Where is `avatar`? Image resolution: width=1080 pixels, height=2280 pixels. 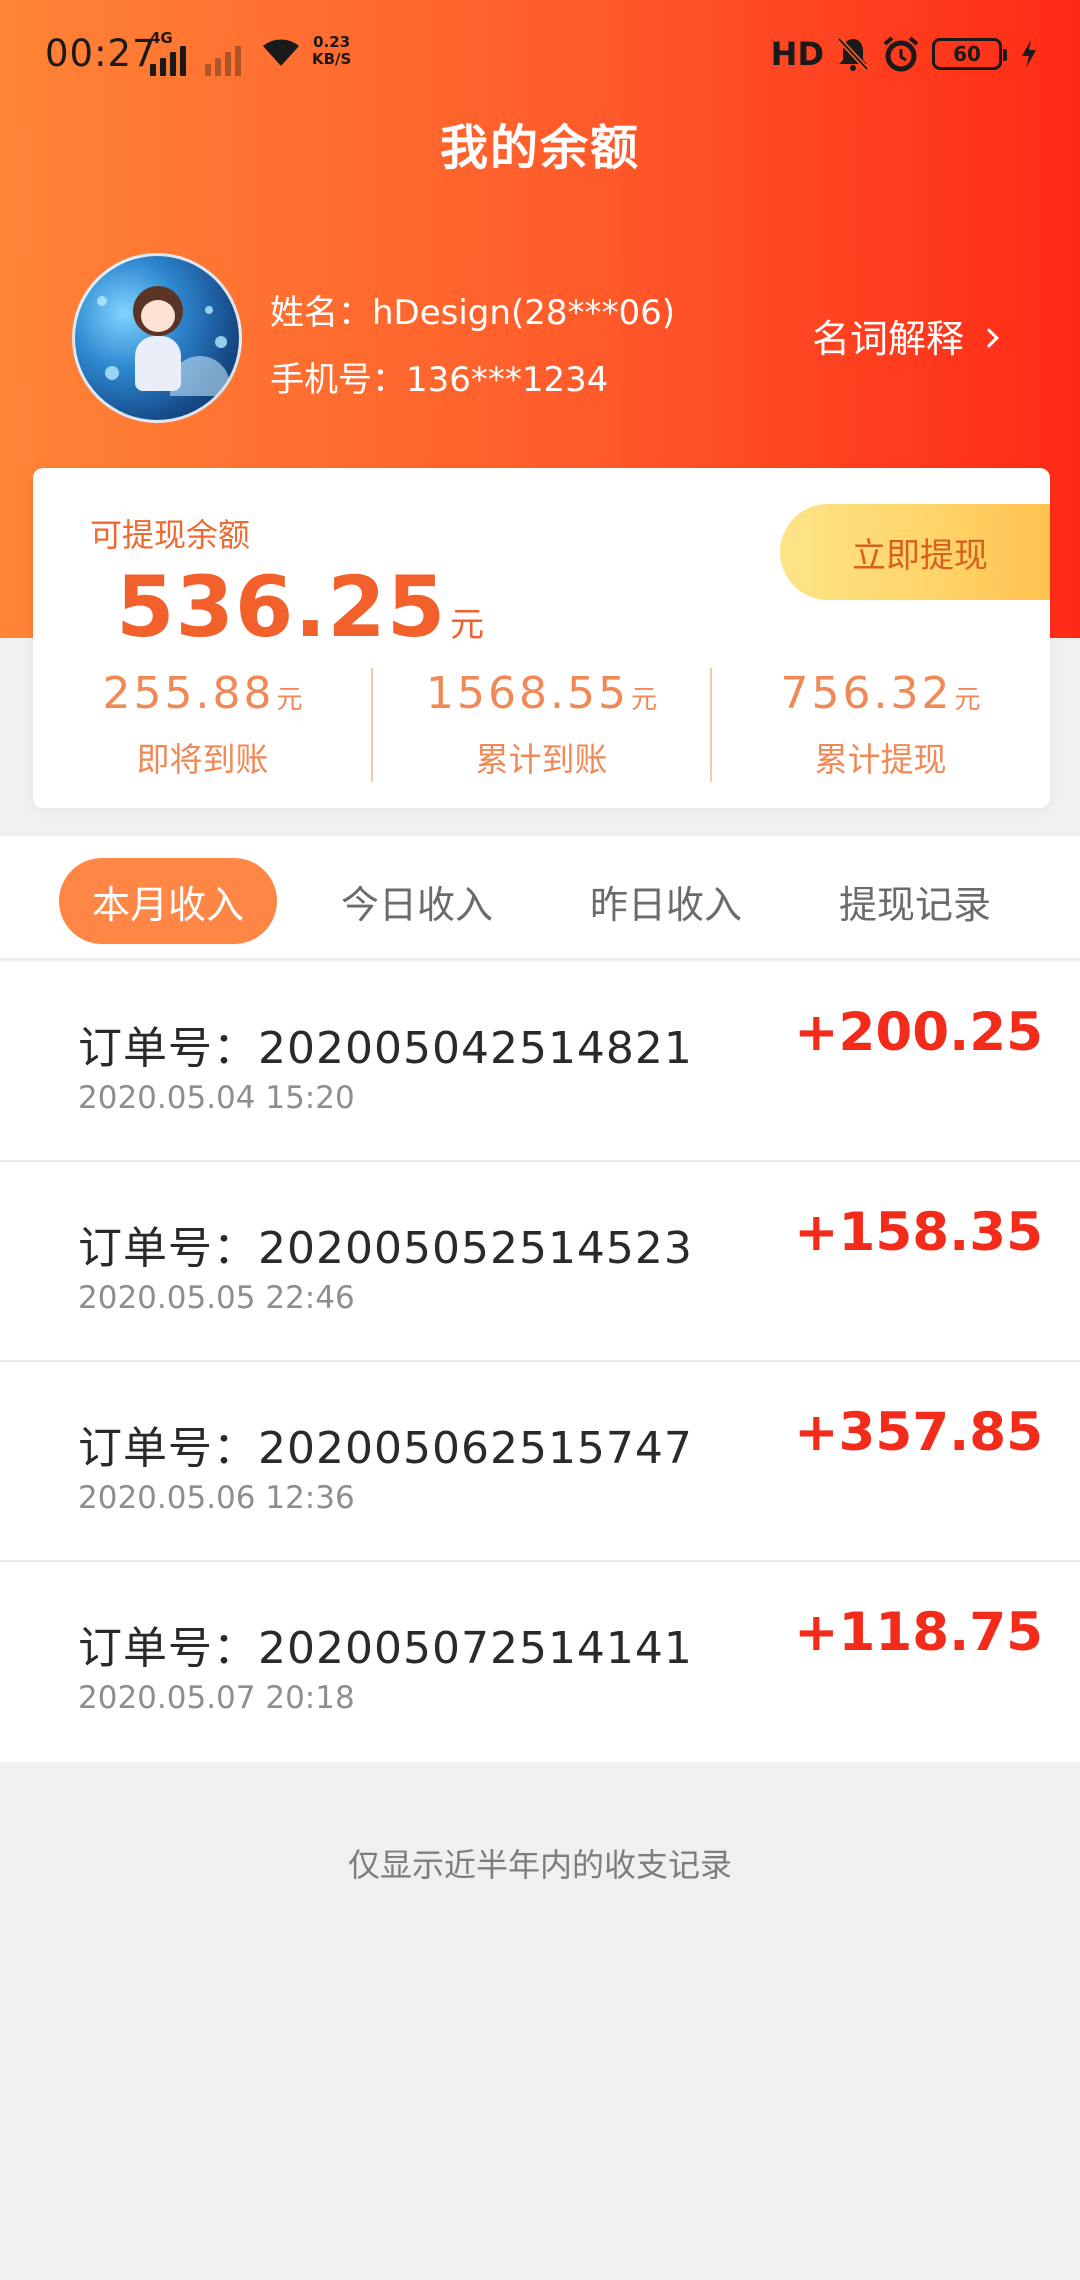 avatar is located at coordinates (157, 338).